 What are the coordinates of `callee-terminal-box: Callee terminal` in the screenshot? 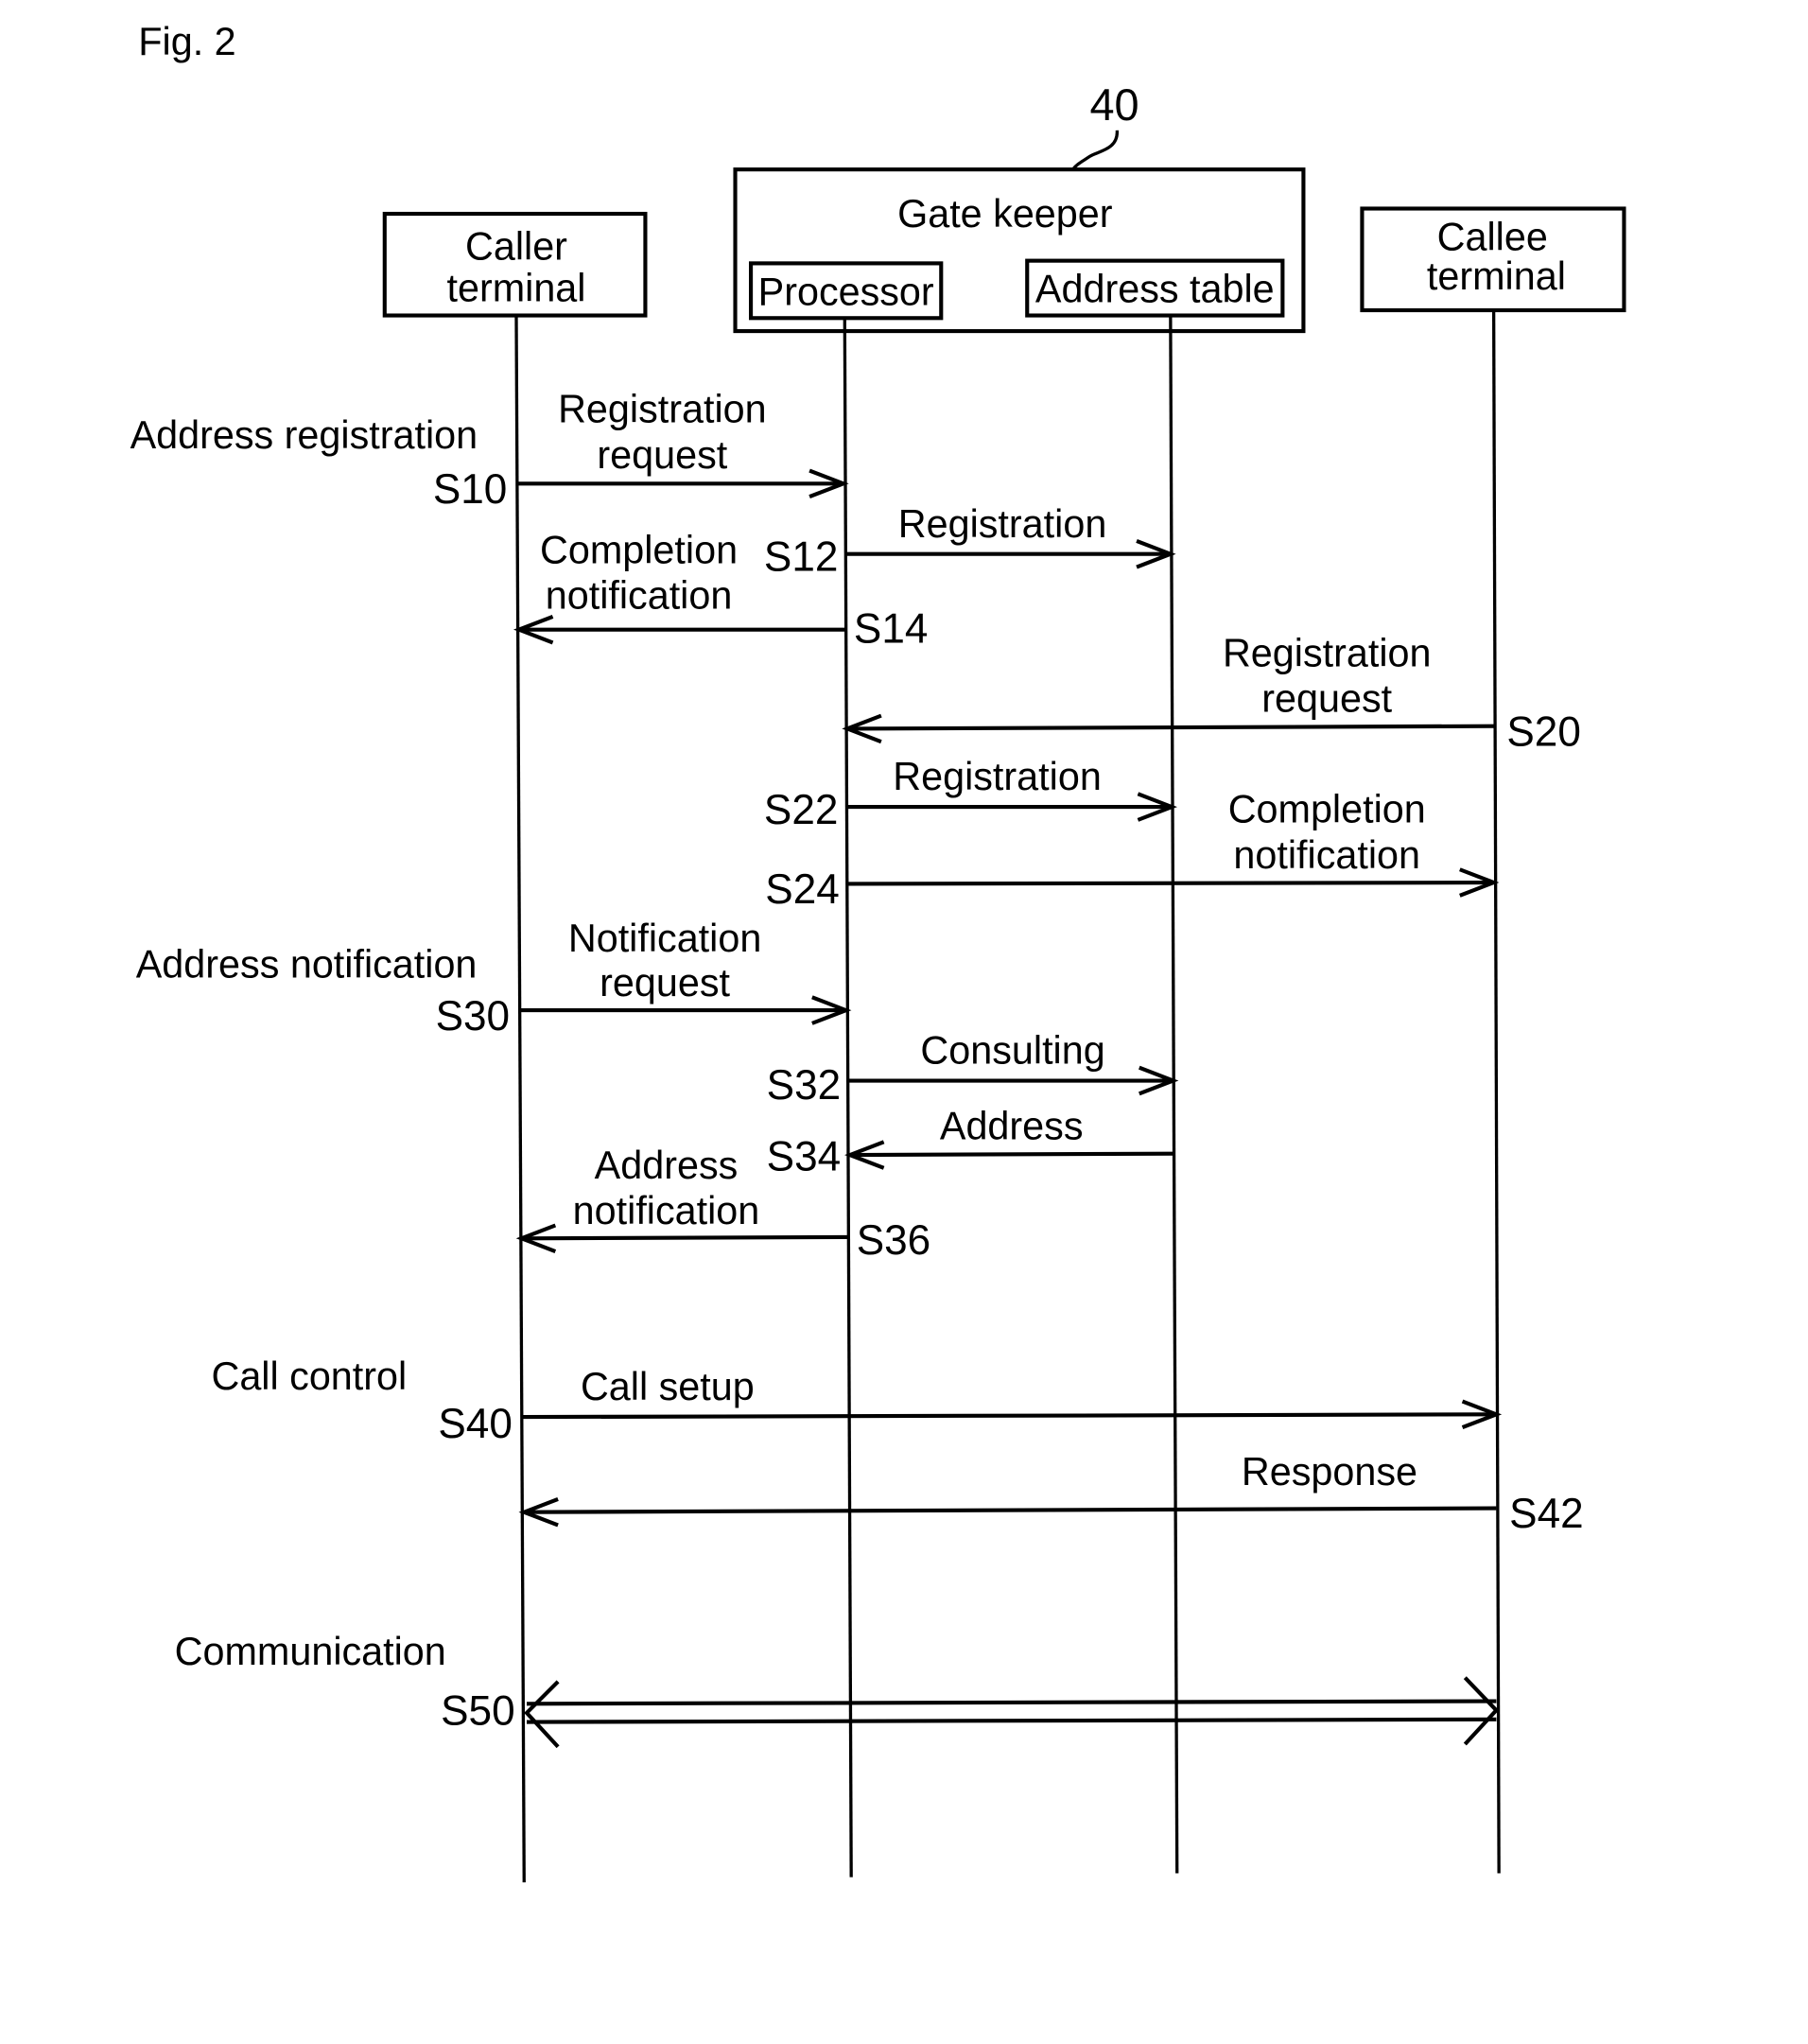 It's located at (1493, 259).